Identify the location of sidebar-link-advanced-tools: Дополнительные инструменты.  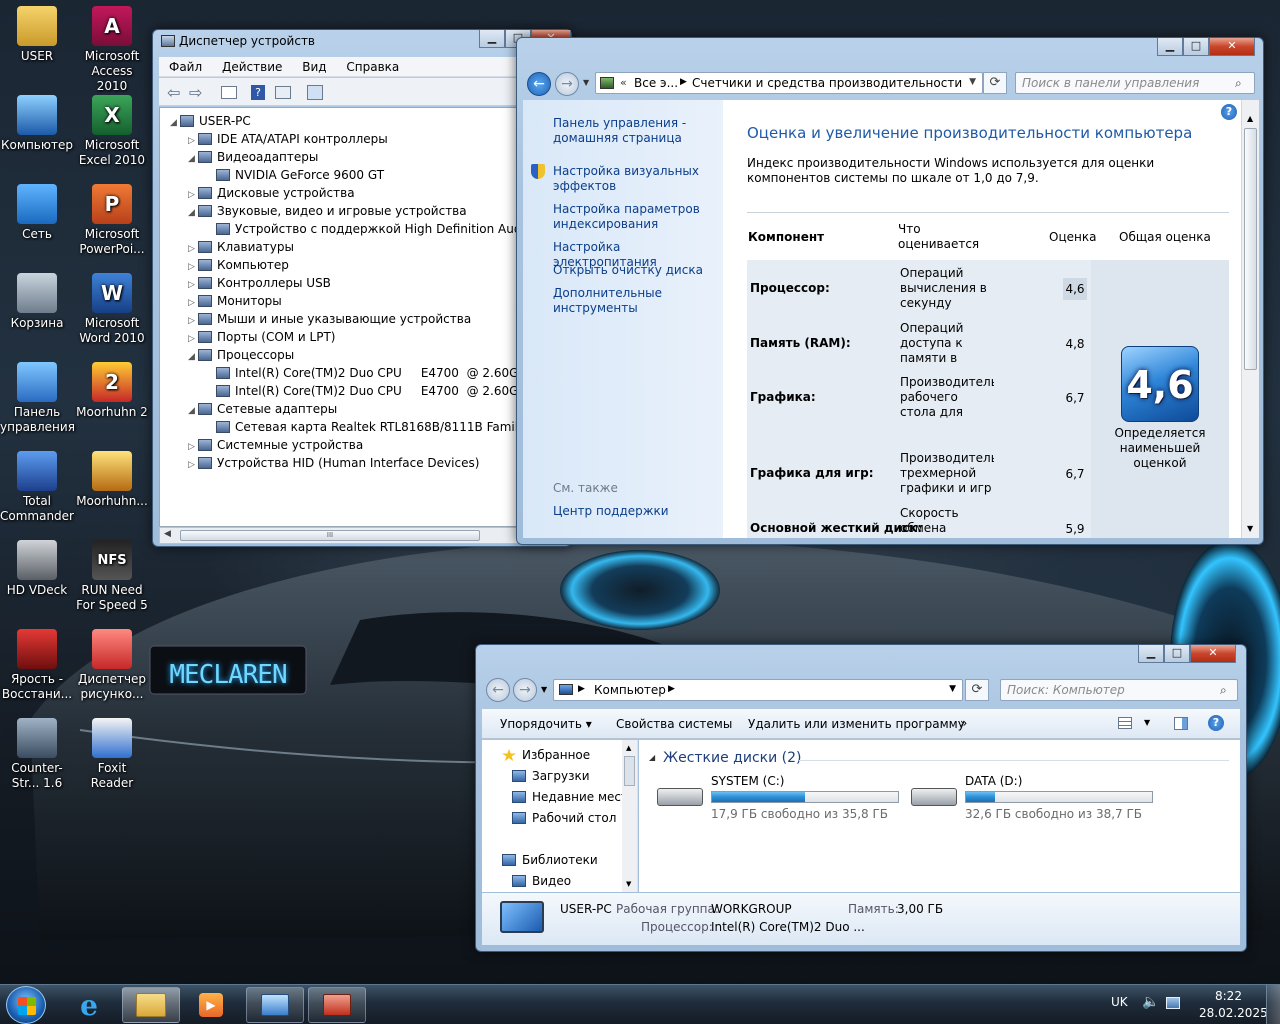
(628, 301).